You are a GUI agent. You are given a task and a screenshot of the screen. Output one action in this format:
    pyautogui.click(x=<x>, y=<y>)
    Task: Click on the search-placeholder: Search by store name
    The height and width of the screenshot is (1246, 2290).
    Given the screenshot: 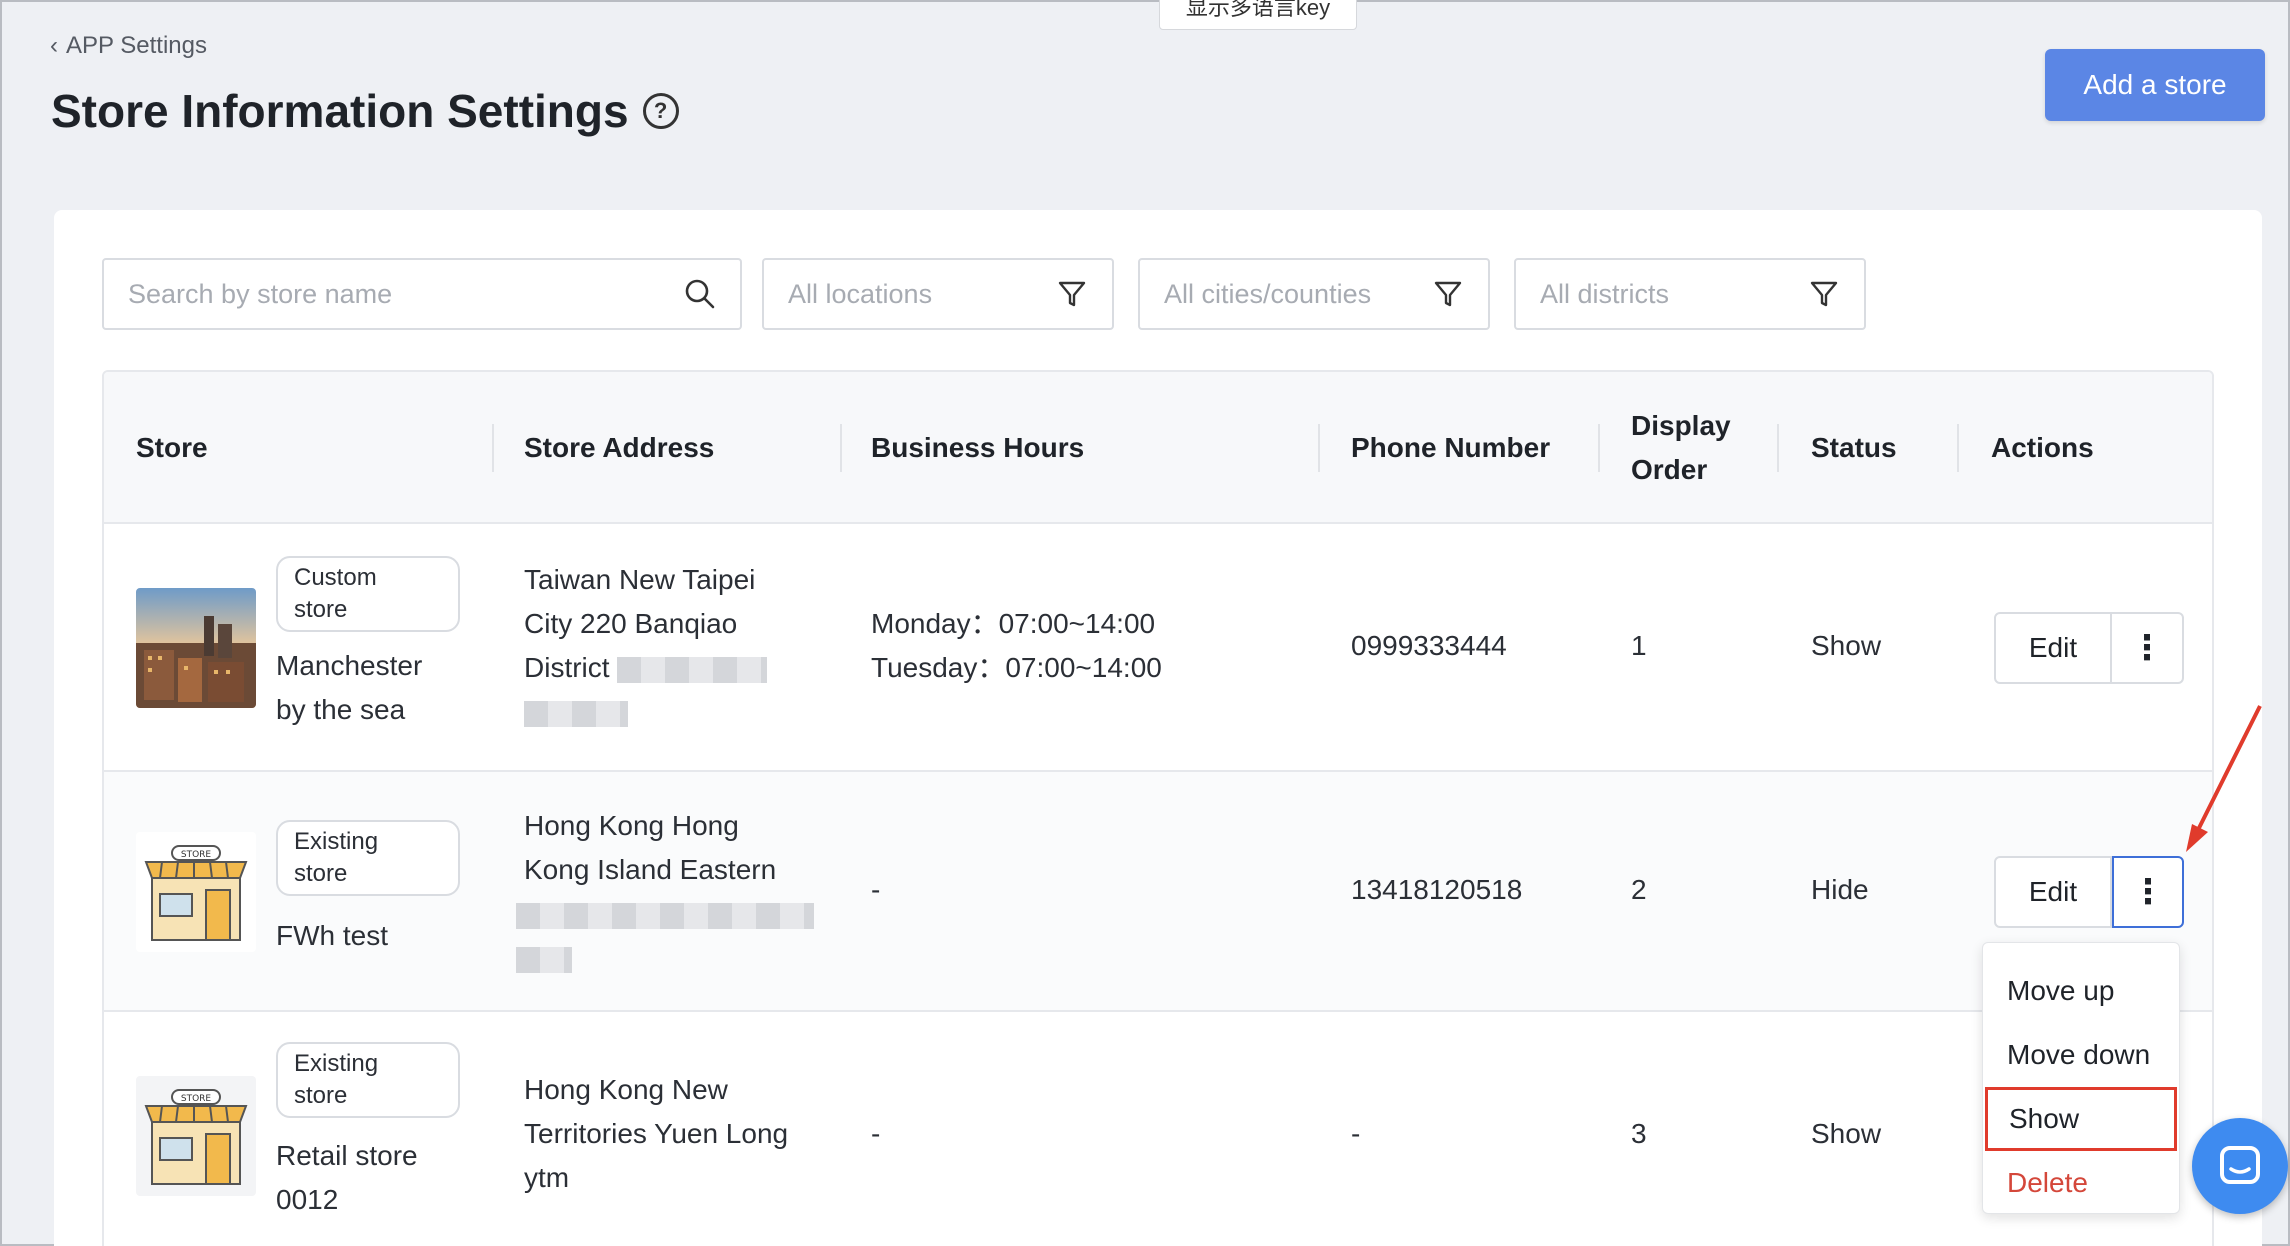 What is the action you would take?
    pyautogui.click(x=260, y=293)
    